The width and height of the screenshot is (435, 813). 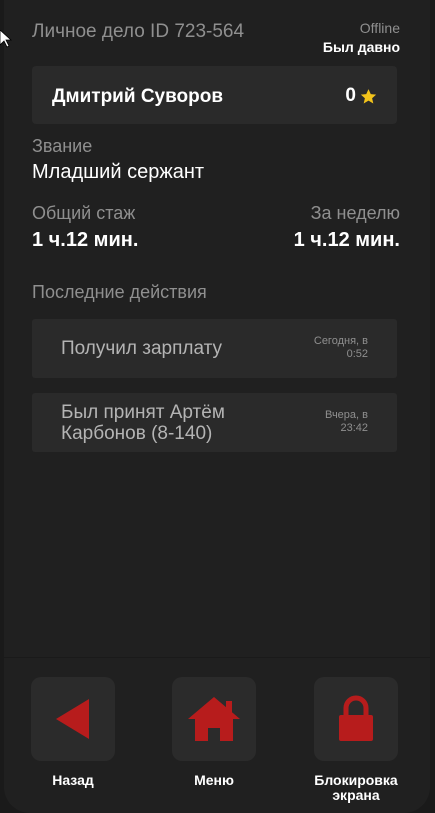 I want to click on activity-text-line: Карбонов (8-140), so click(x=137, y=433).